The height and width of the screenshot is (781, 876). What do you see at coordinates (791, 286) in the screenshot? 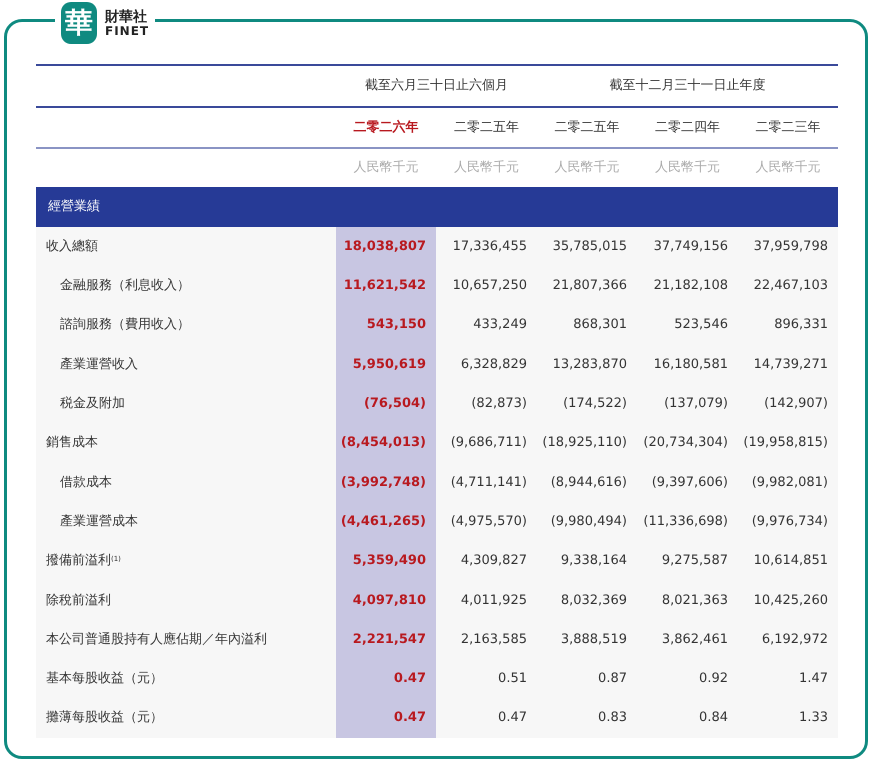
I see `table-cell-text: 22,467,103` at bounding box center [791, 286].